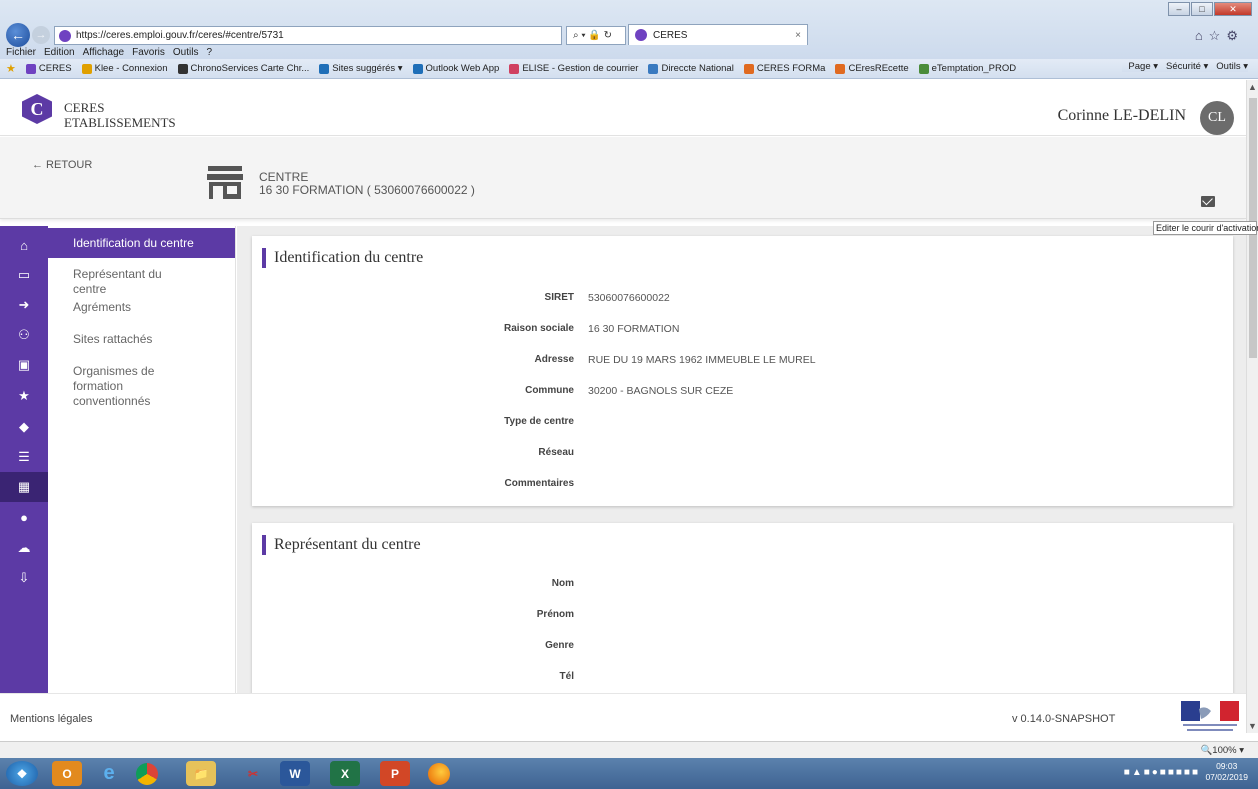 This screenshot has height=789, width=1258. What do you see at coordinates (629, 298) in the screenshot?
I see `field-value: 53060076600022` at bounding box center [629, 298].